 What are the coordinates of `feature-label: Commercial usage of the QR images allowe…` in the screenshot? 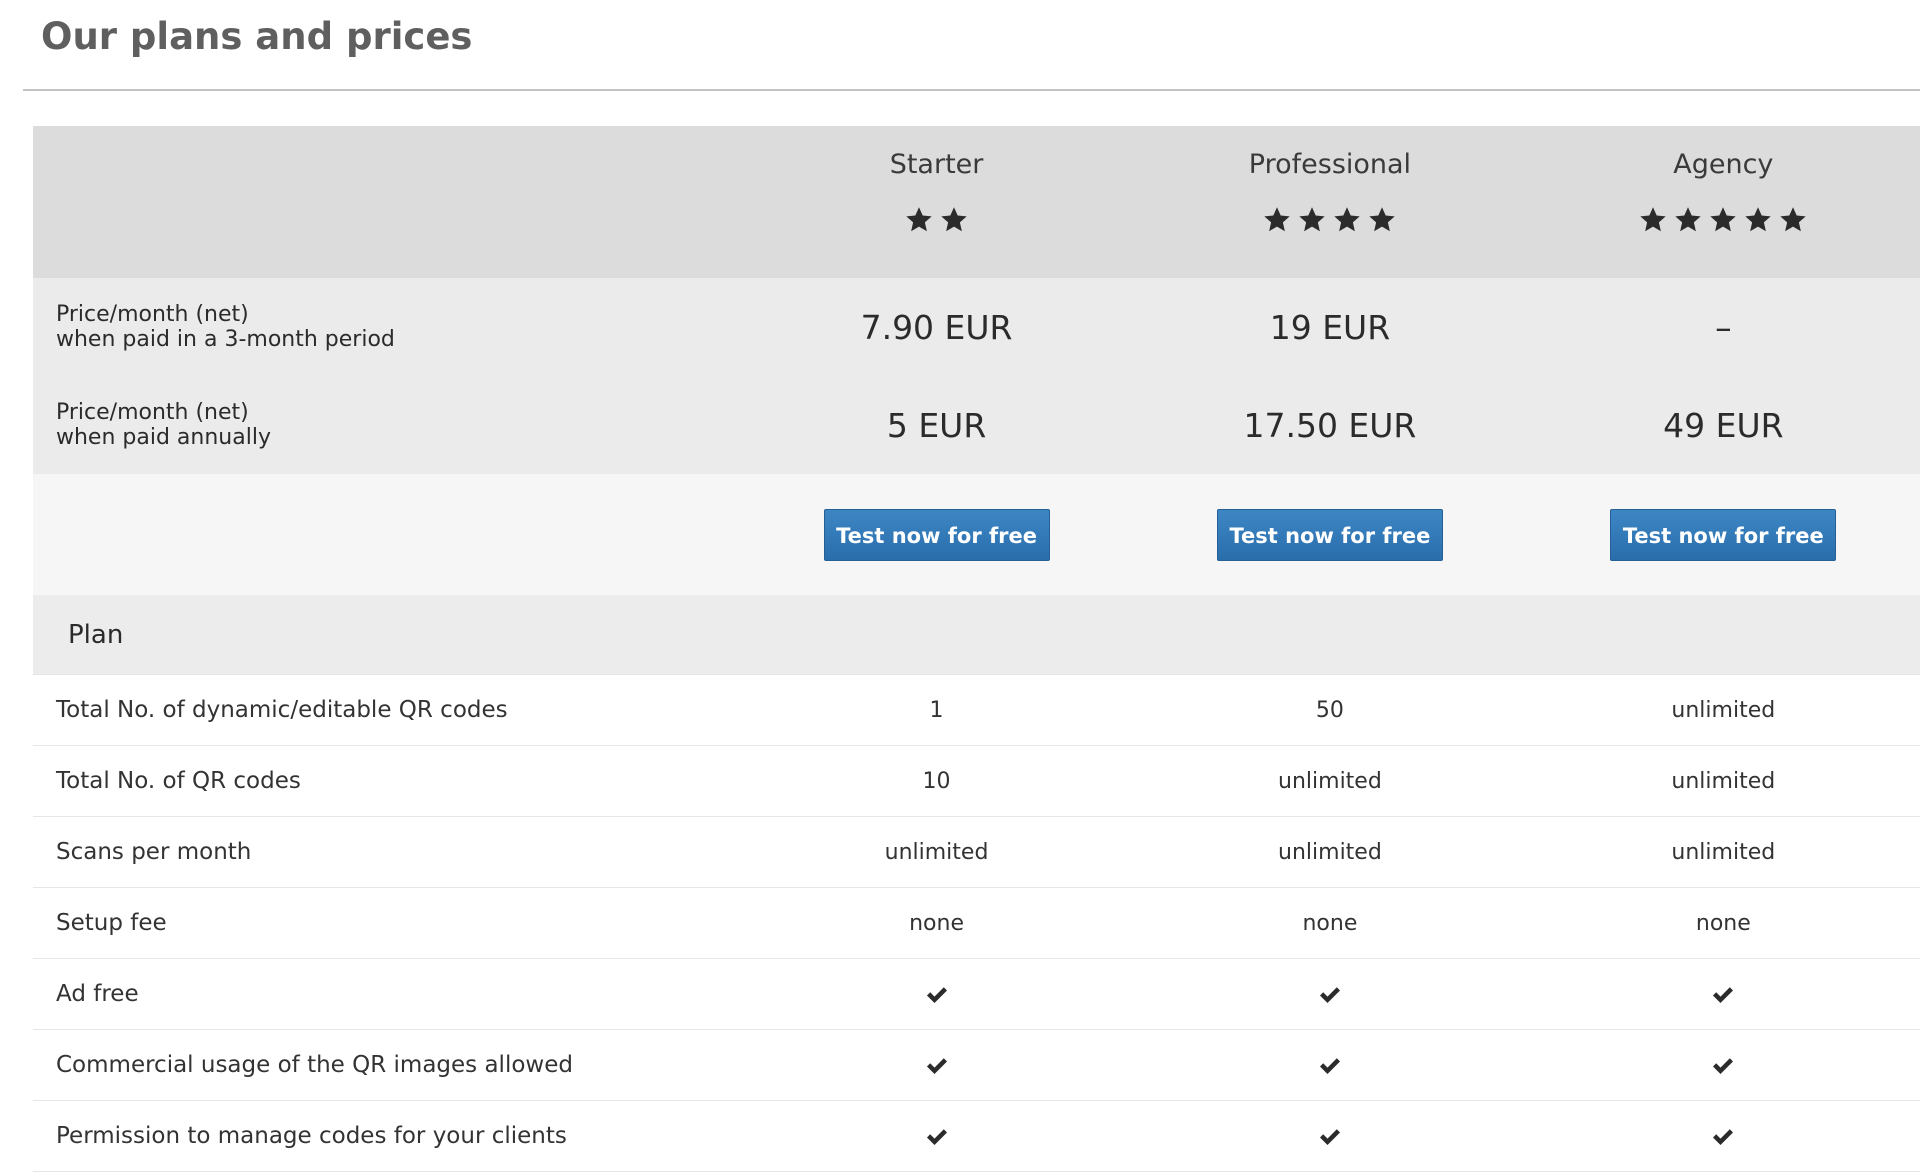 It's located at (314, 1065).